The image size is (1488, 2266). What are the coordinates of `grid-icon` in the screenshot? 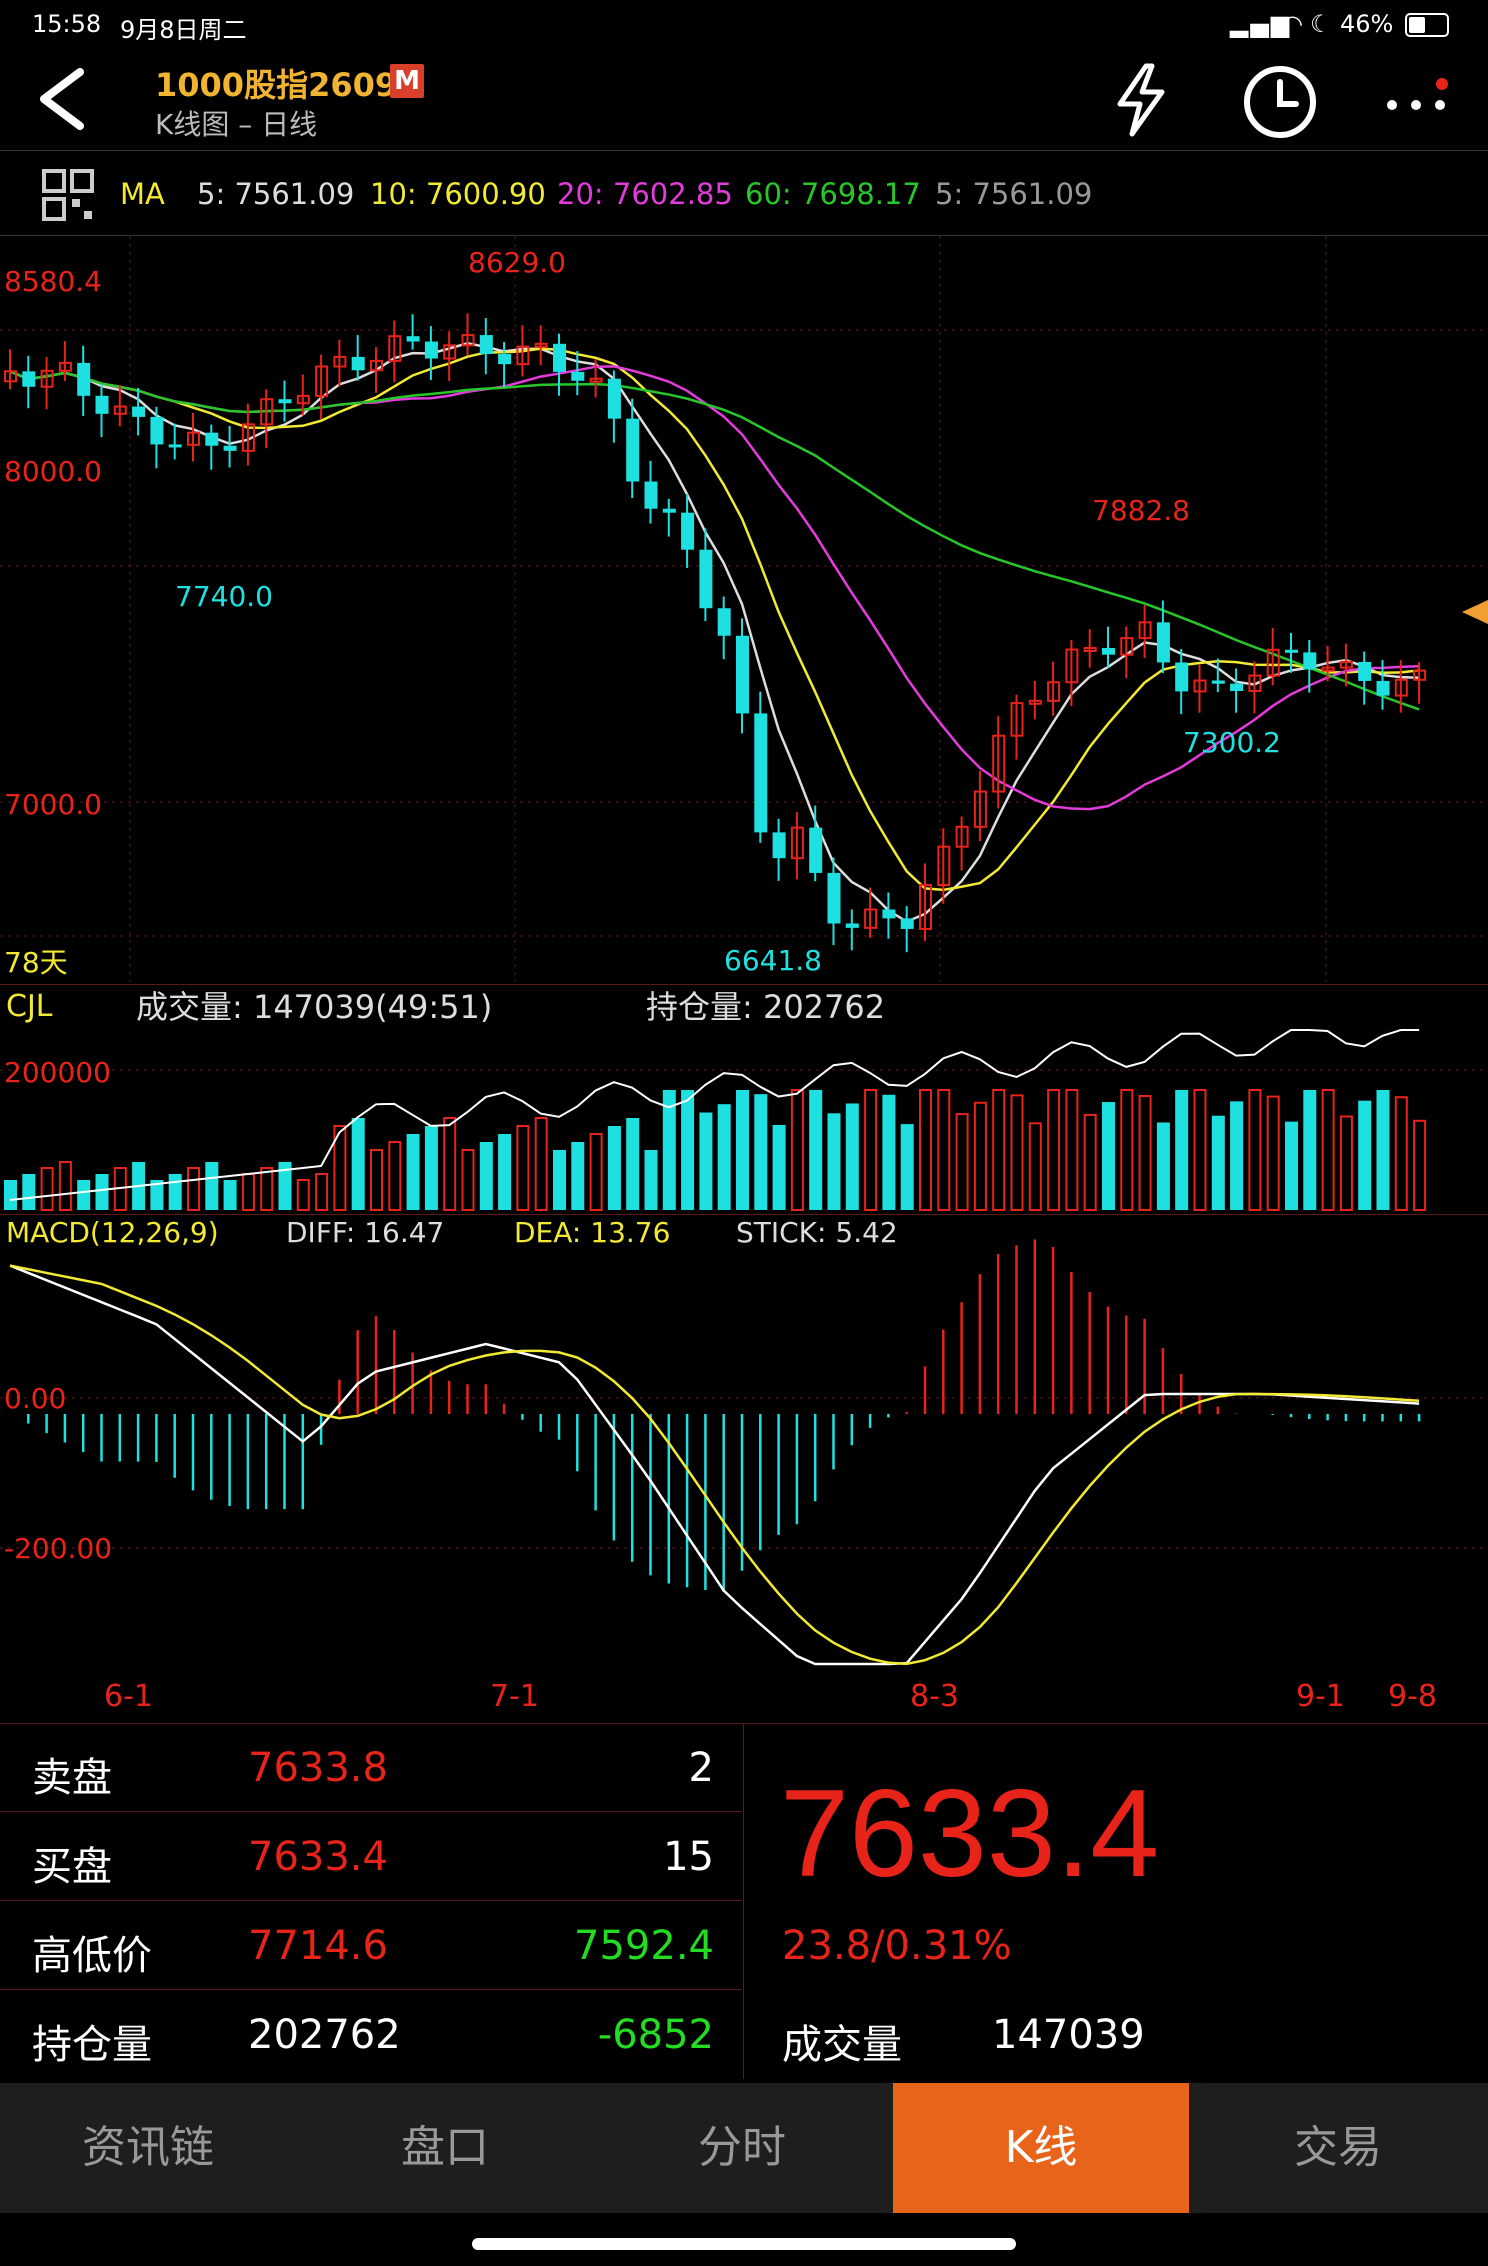 It's located at (70, 195).